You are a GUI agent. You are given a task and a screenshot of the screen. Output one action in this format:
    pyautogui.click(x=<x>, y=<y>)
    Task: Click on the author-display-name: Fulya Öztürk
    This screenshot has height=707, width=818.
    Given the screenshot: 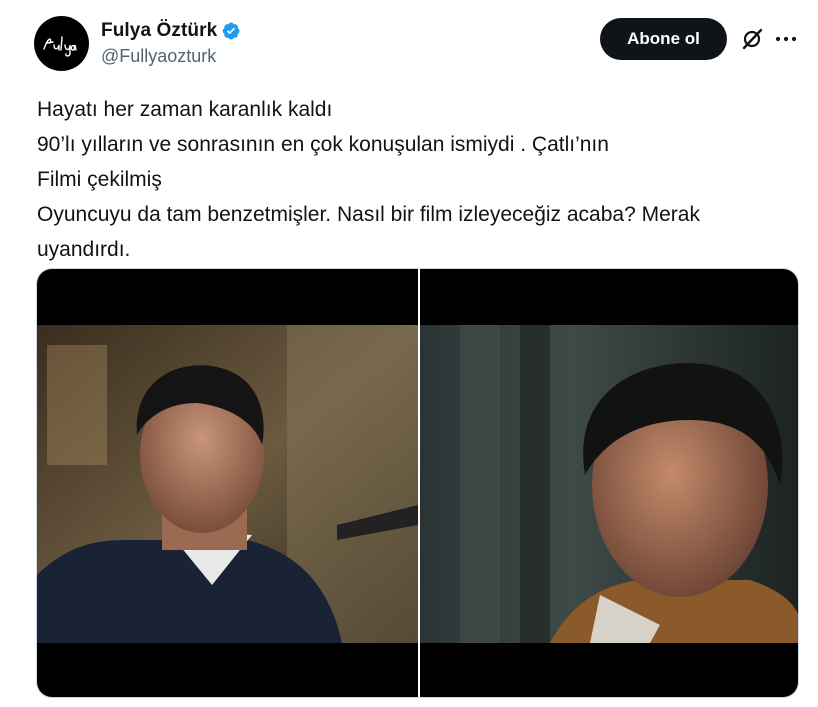 What is the action you would take?
    pyautogui.click(x=159, y=31)
    